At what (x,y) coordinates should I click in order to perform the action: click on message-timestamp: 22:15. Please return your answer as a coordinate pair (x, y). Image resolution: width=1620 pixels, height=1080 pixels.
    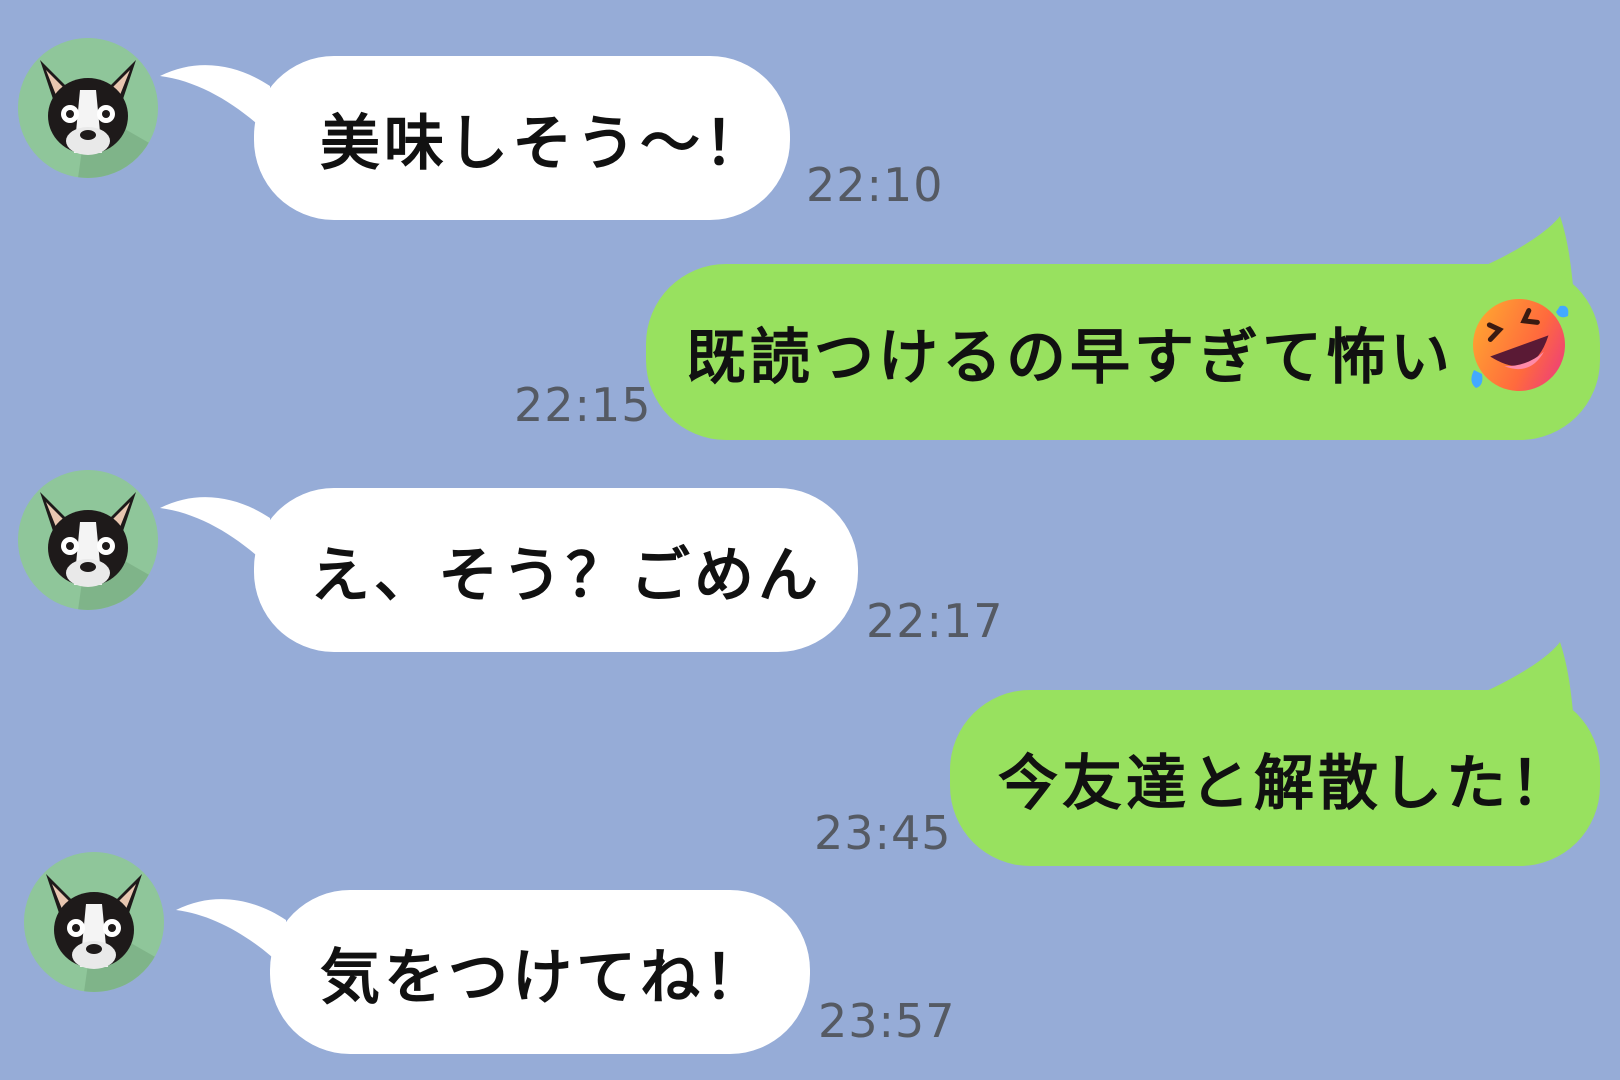
    Looking at the image, I should click on (583, 405).